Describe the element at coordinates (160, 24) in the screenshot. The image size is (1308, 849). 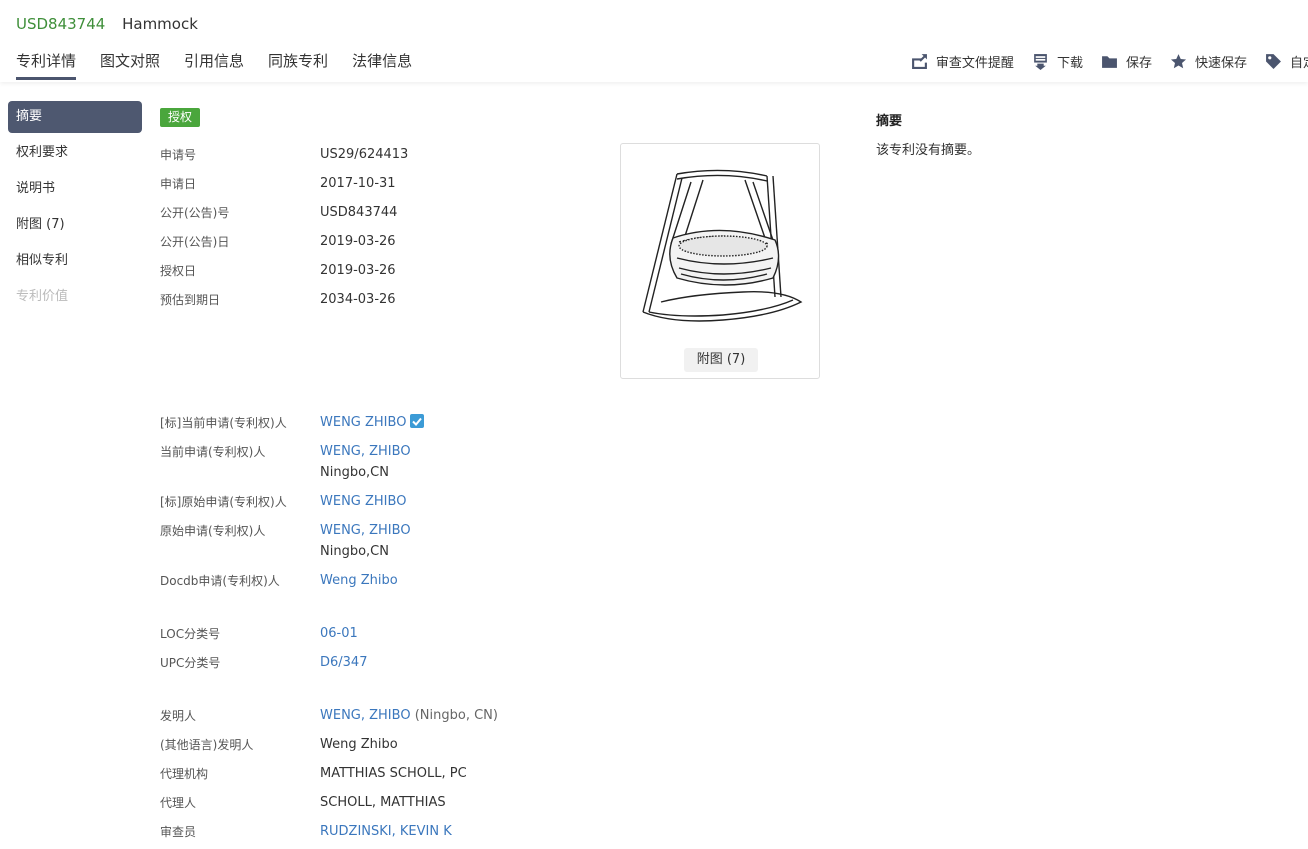
I see `patent-title: Hammock` at that location.